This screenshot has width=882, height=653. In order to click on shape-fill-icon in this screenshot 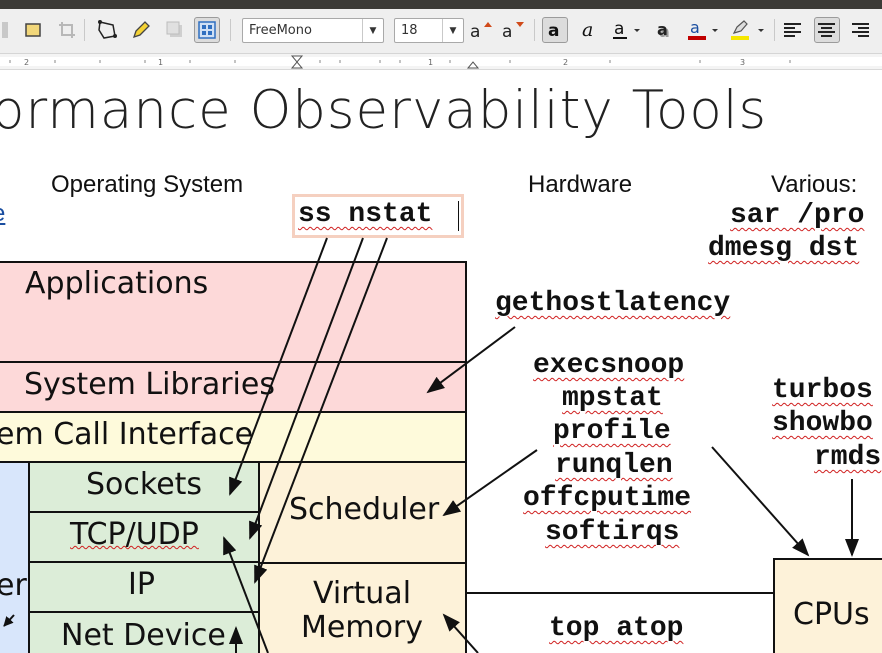, I will do `click(33, 30)`.